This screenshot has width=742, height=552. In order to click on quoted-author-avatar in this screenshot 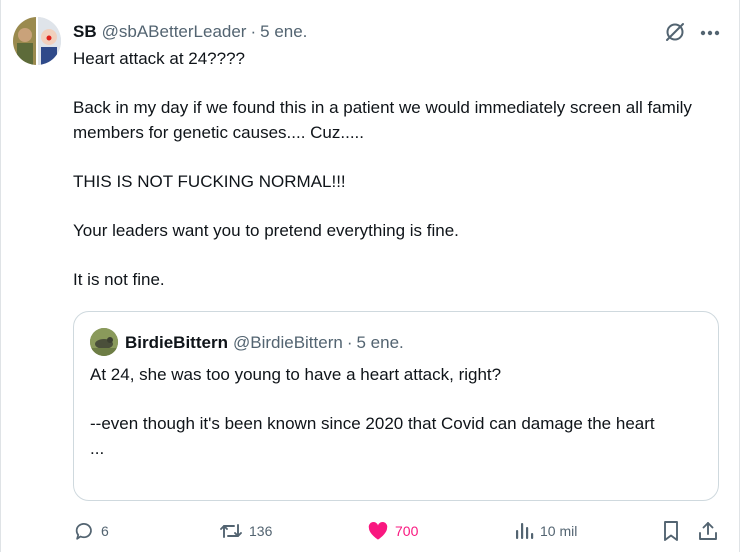, I will do `click(104, 342)`.